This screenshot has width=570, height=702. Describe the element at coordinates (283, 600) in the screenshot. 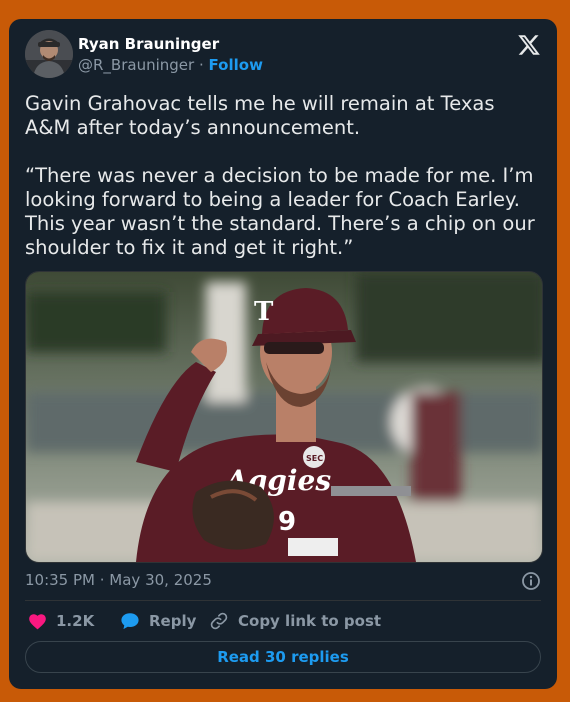

I see `divider` at that location.